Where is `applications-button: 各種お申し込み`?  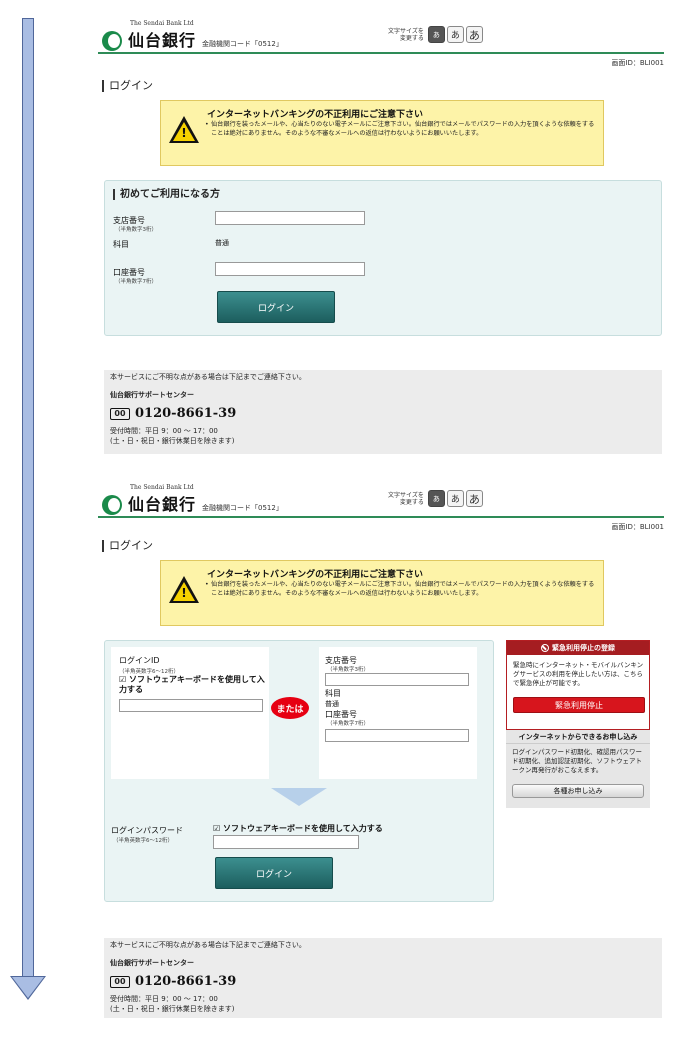 applications-button: 各種お申し込み is located at coordinates (578, 791).